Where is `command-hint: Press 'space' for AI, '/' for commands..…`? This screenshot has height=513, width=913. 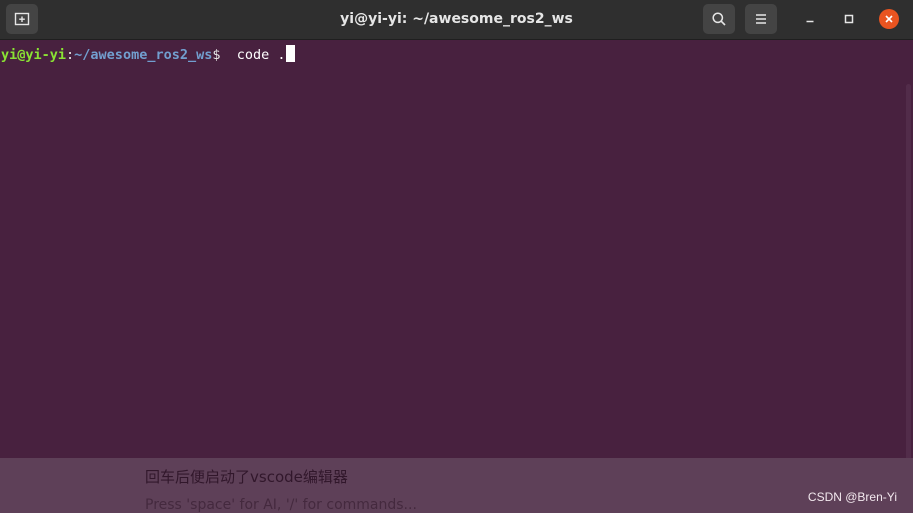 command-hint: Press 'space' for AI, '/' for commands..… is located at coordinates (281, 505).